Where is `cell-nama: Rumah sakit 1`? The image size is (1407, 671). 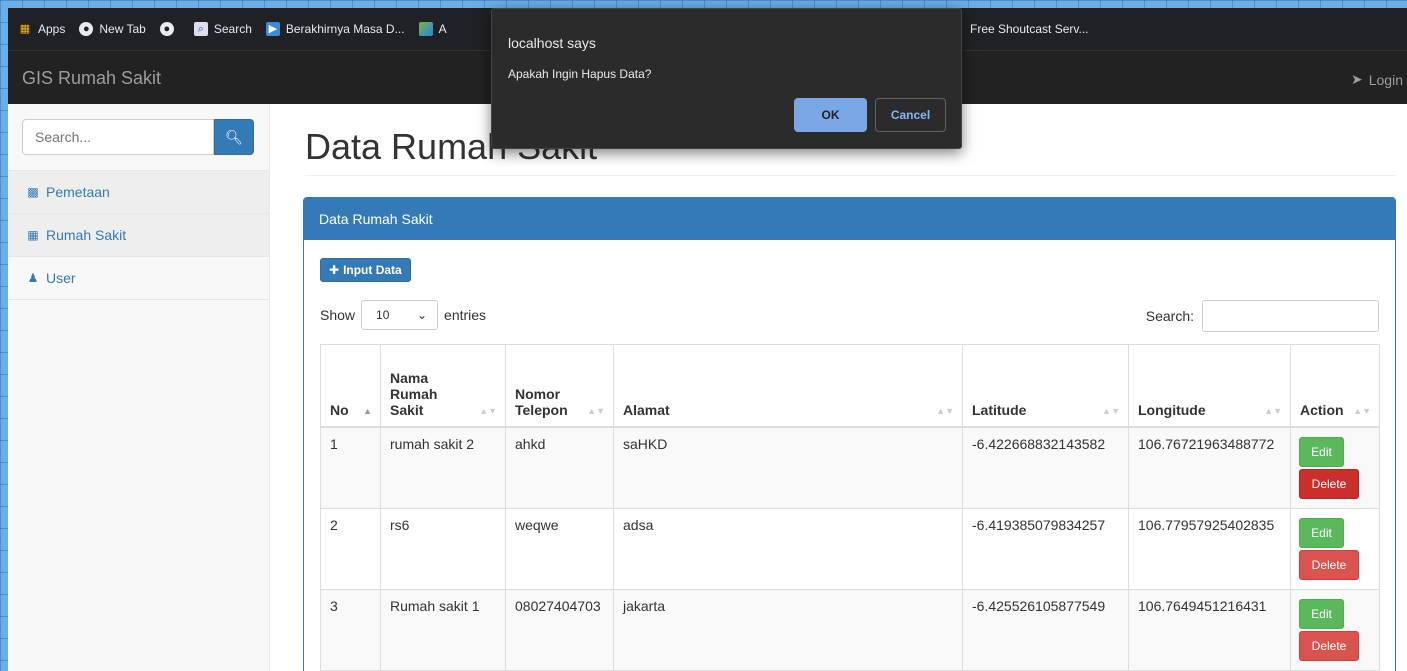 cell-nama: Rumah sakit 1 is located at coordinates (443, 629).